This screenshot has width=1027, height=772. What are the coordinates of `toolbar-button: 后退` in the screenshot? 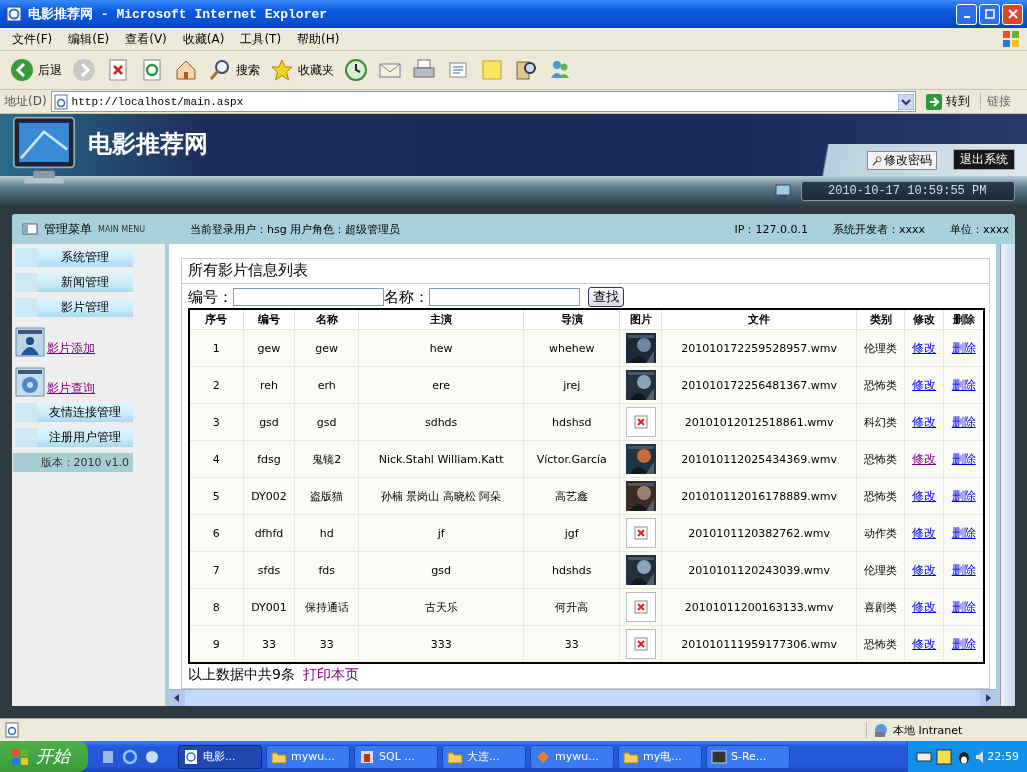 It's located at (36, 70).